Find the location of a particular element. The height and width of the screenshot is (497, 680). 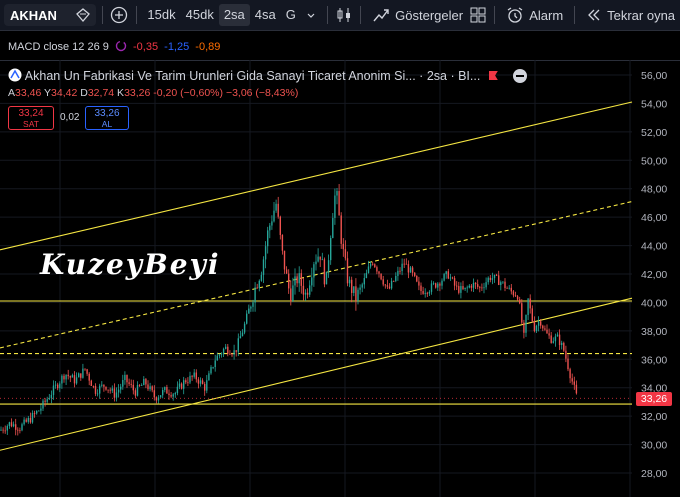

current-price-tag: 33,26 is located at coordinates (654, 399).